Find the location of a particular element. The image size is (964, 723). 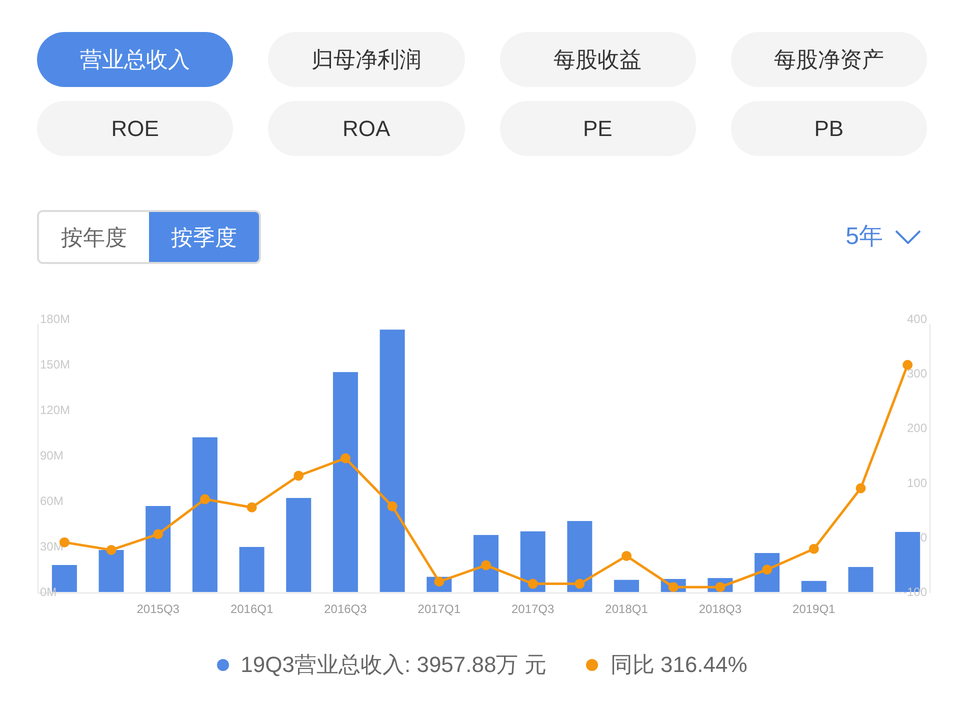

legend-label: 同比 316.44% is located at coordinates (679, 665).